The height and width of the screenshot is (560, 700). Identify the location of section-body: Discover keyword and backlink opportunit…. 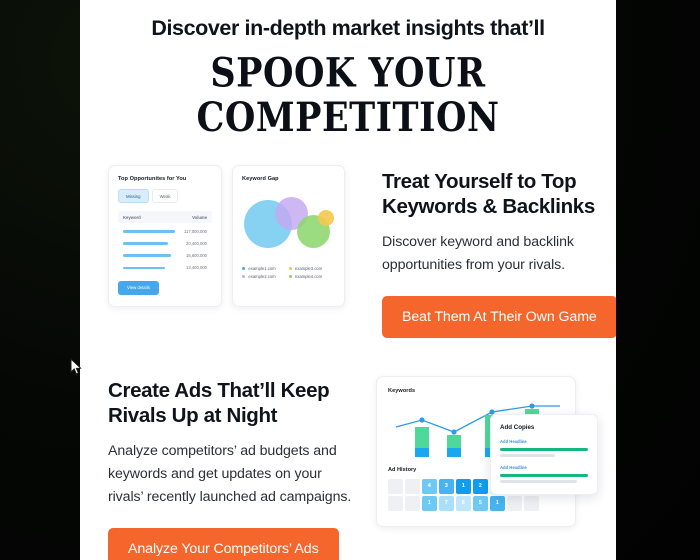
(478, 254).